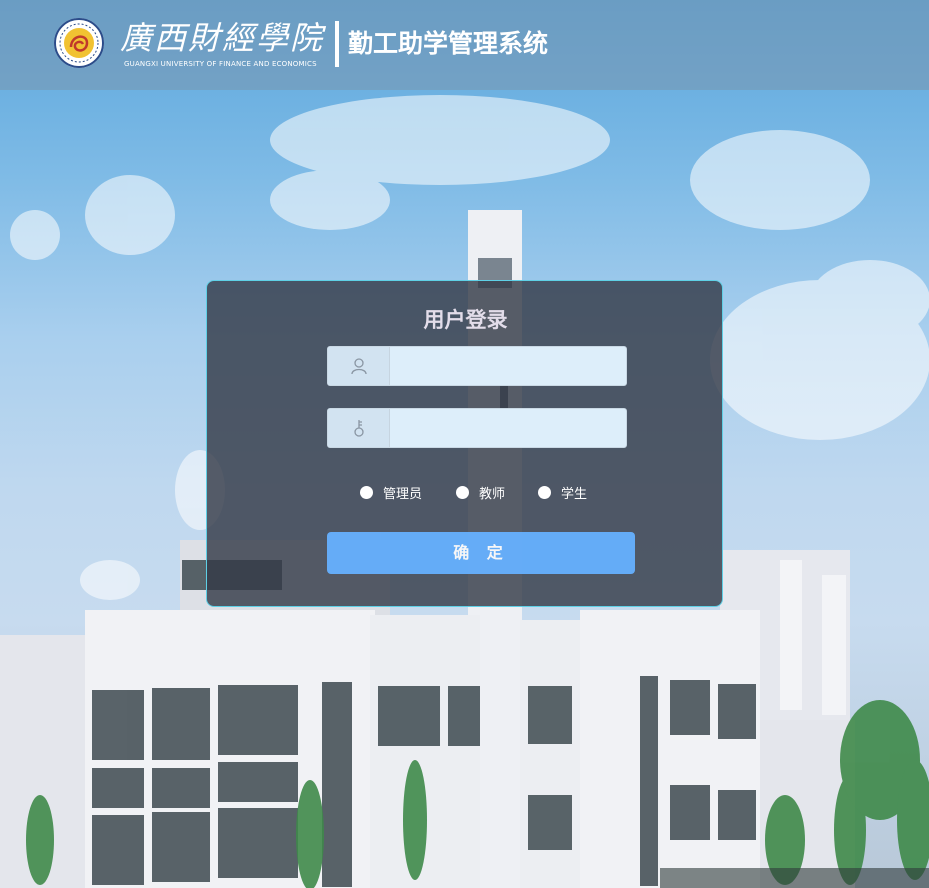 Image resolution: width=929 pixels, height=888 pixels. I want to click on role-radio-admin: 管理员, so click(408, 492).